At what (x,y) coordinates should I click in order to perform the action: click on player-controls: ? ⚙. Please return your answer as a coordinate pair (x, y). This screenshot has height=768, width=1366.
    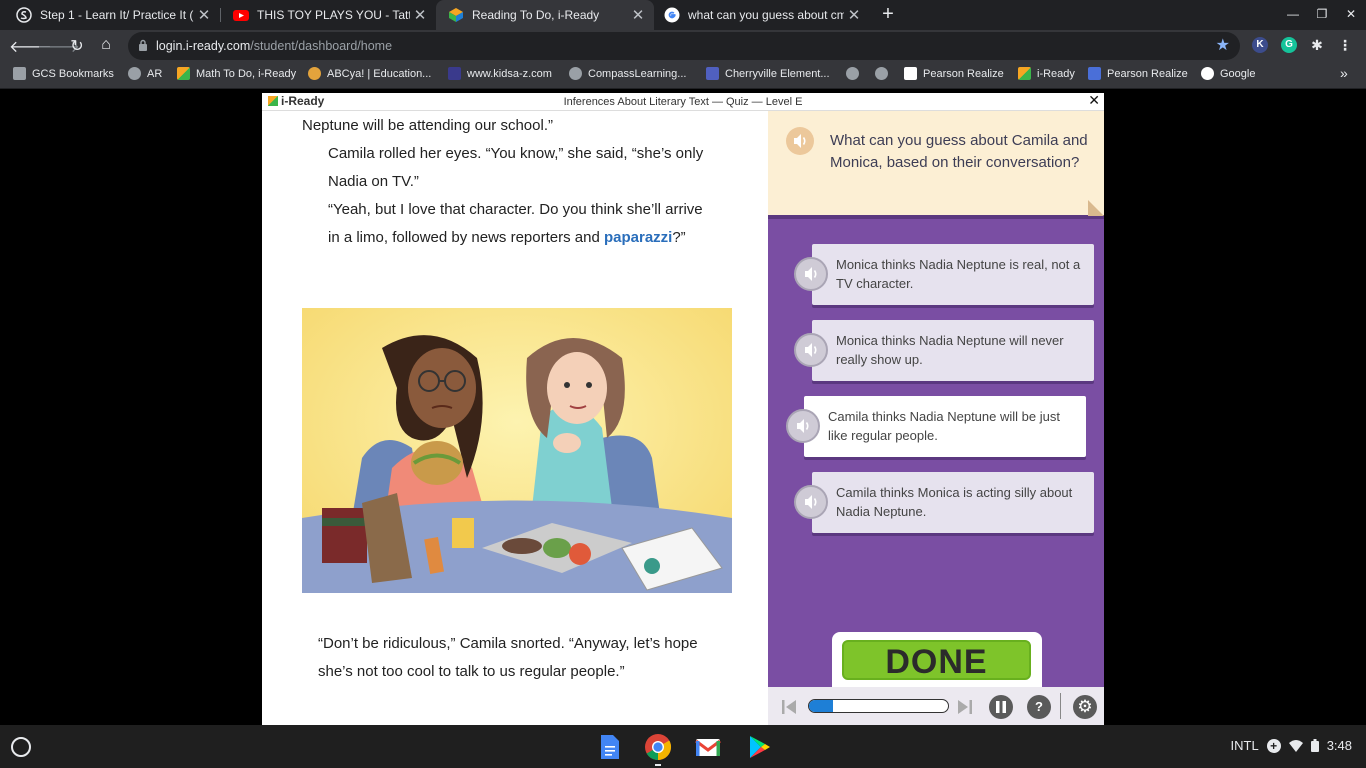
    Looking at the image, I should click on (936, 706).